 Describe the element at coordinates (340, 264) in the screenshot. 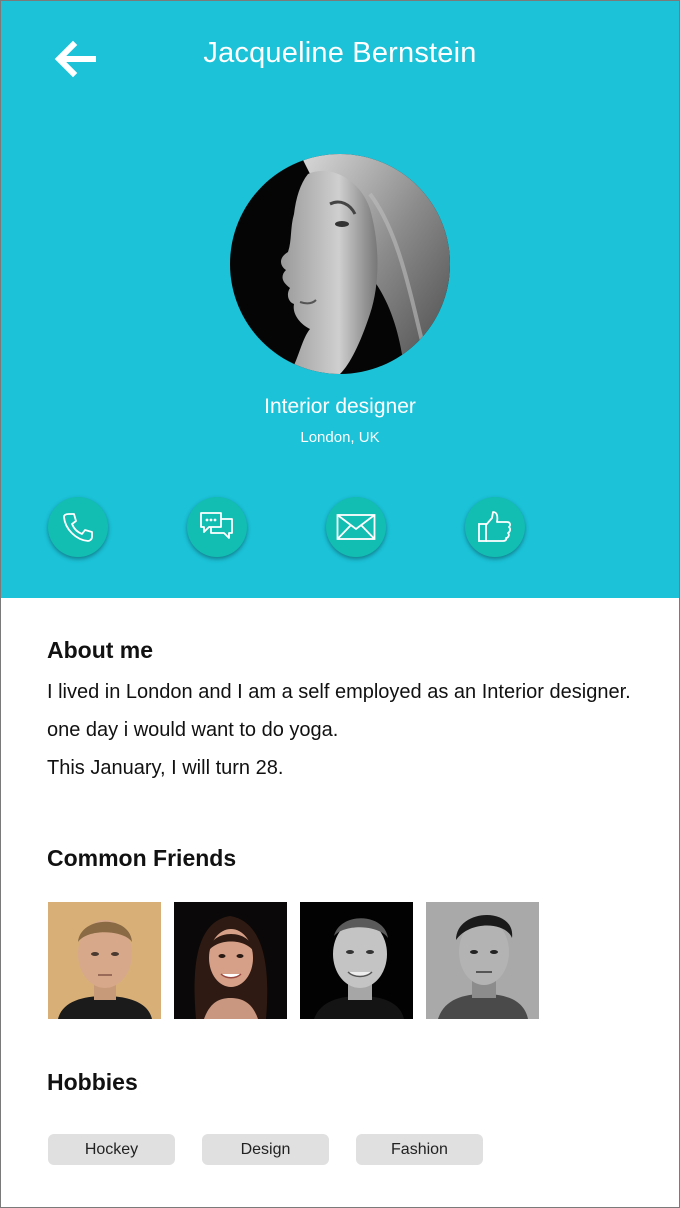

I see `avatar` at that location.